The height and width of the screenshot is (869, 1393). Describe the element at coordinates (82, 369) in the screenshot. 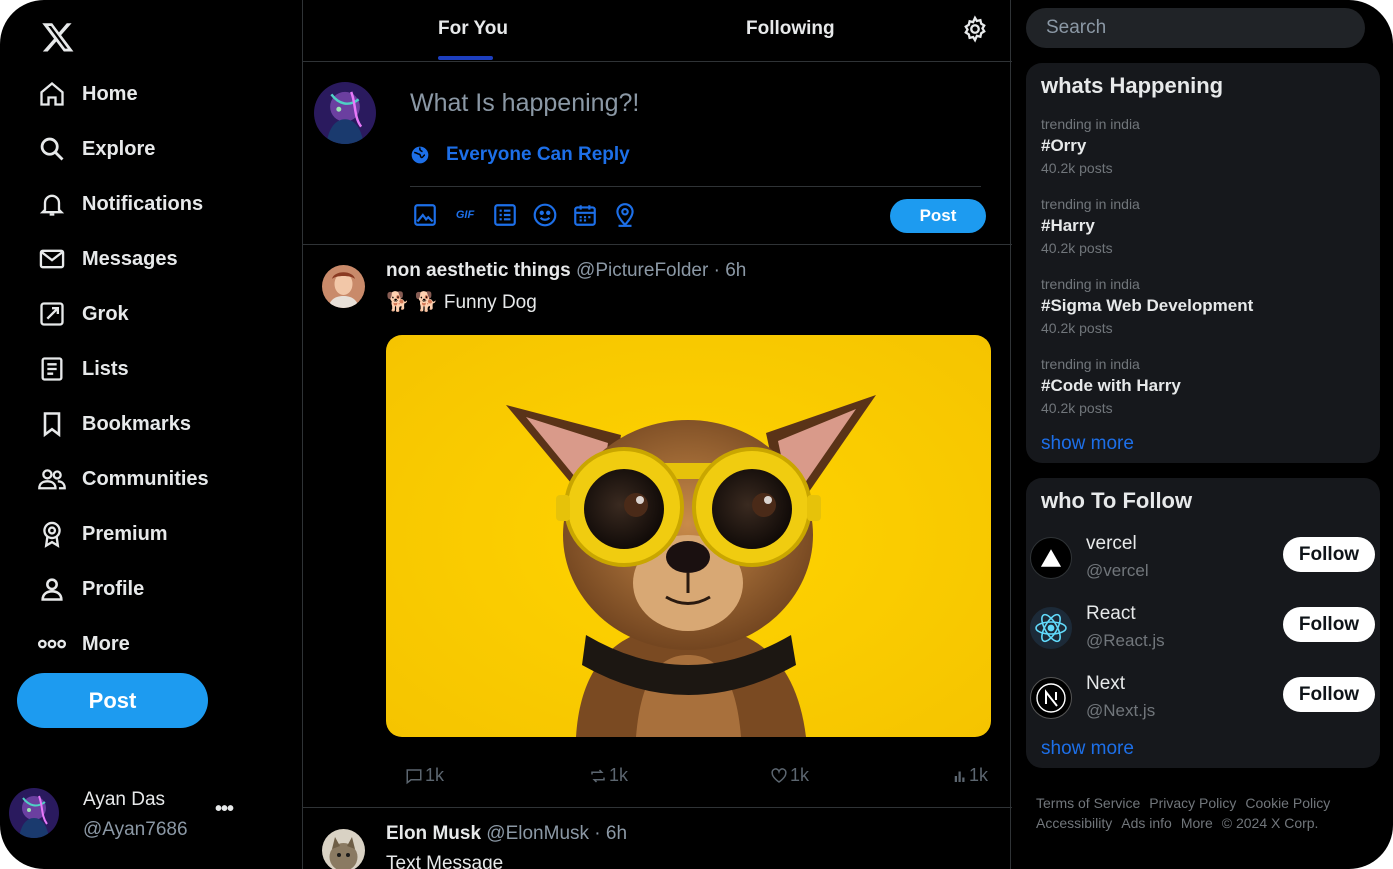

I see `nav-lists: Lists` at that location.